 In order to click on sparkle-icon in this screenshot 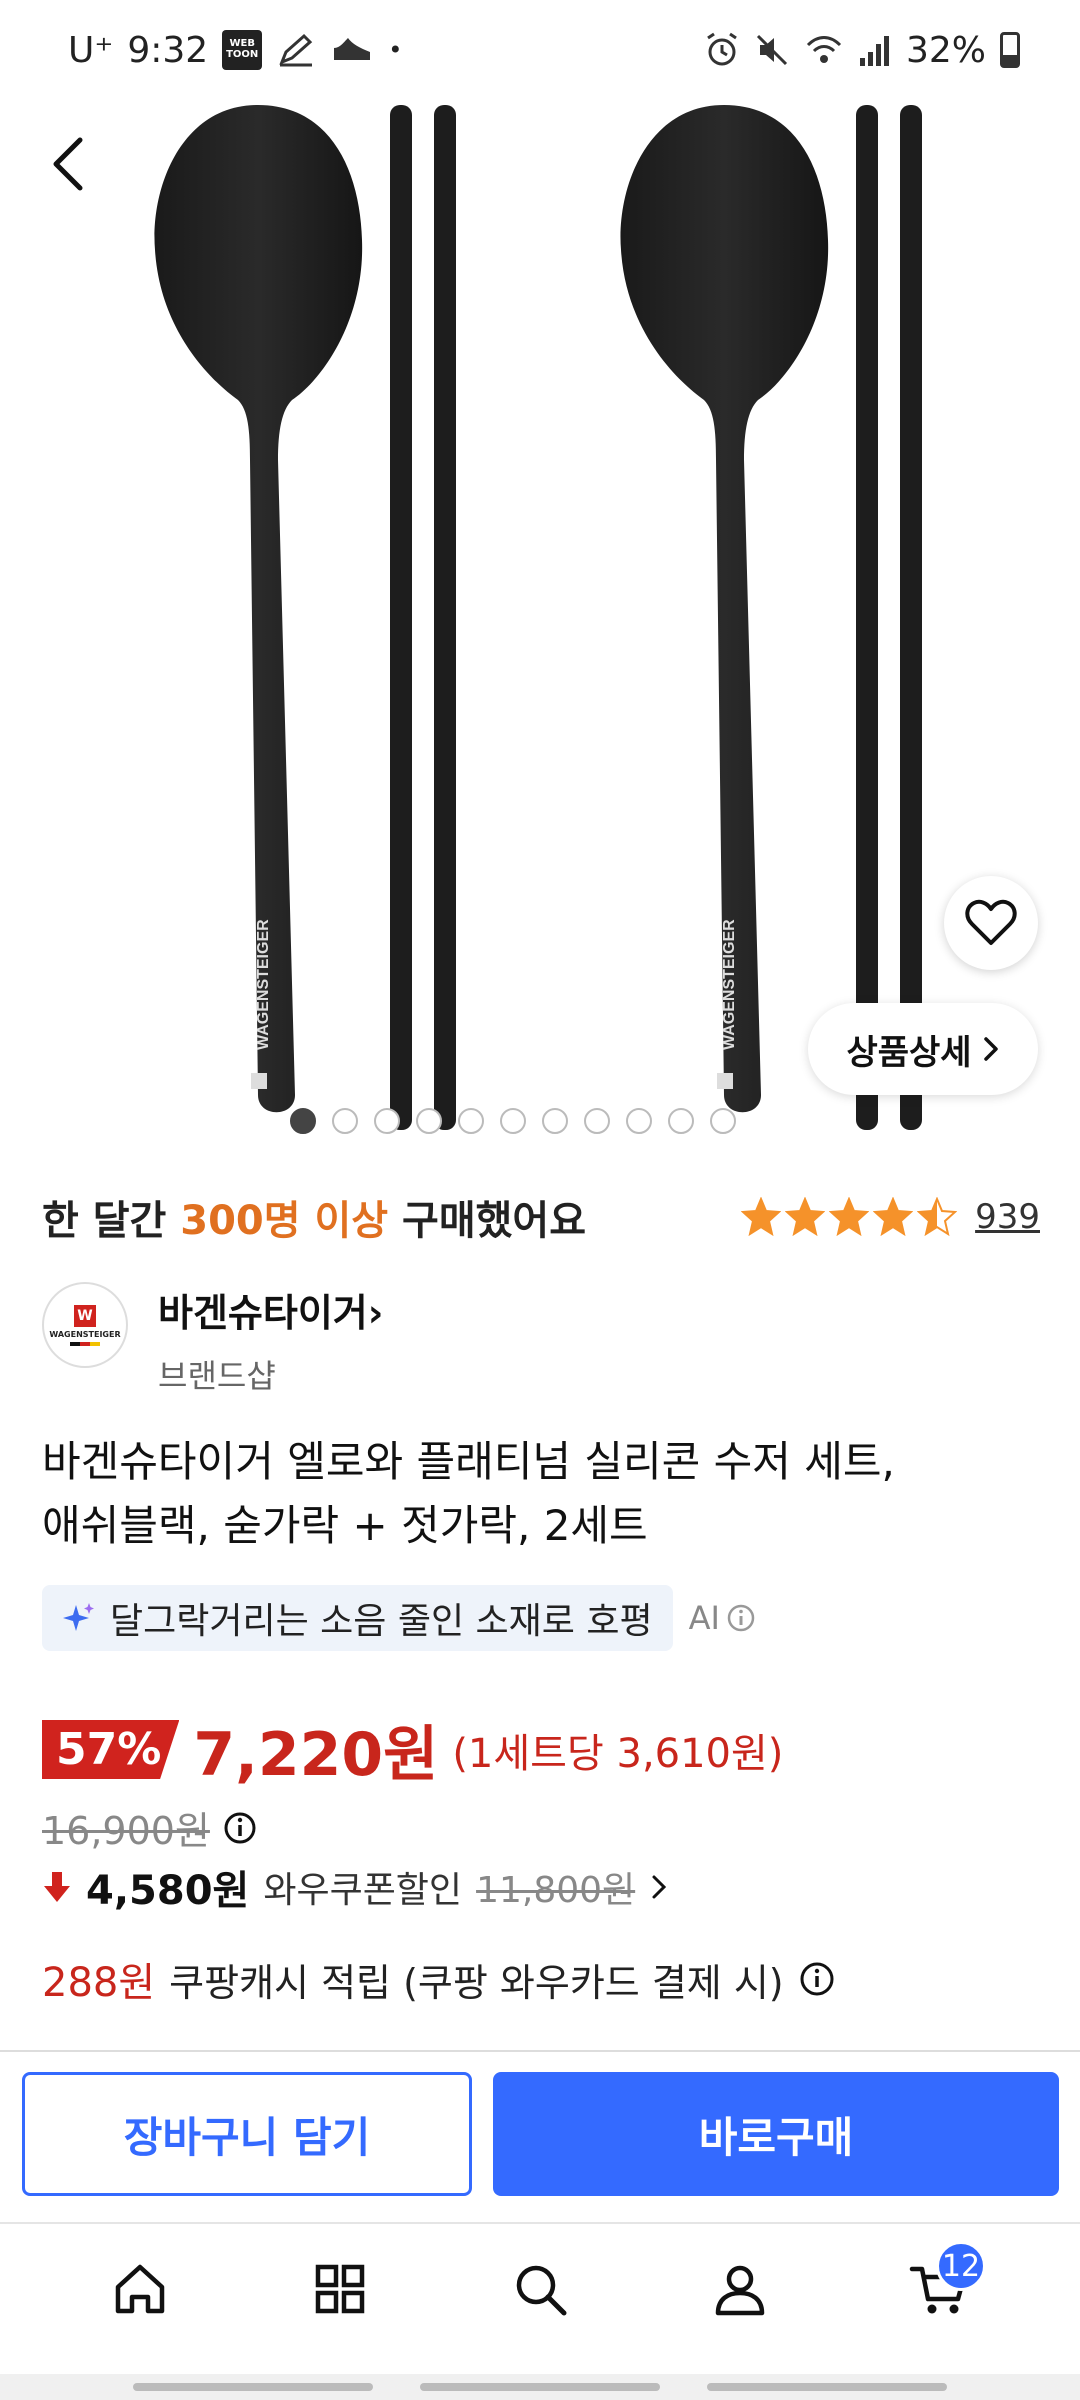, I will do `click(78, 1617)`.